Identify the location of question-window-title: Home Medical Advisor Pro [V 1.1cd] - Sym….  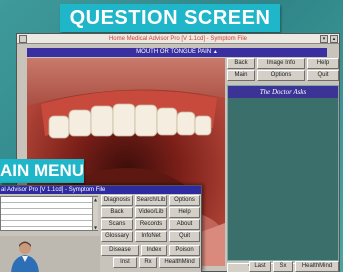
(178, 39).